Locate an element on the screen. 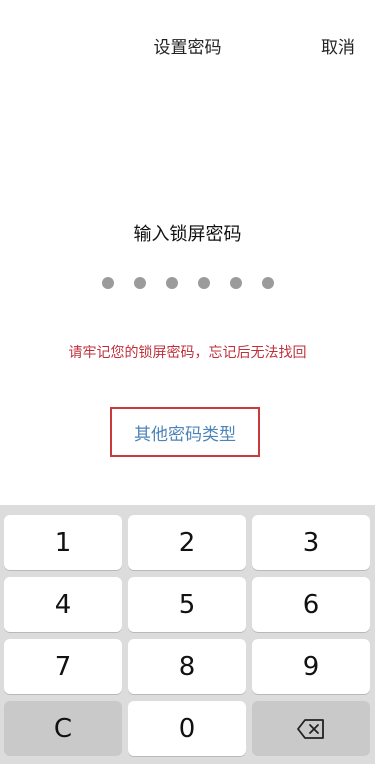 The width and height of the screenshot is (375, 764). key-clear: C is located at coordinates (63, 728).